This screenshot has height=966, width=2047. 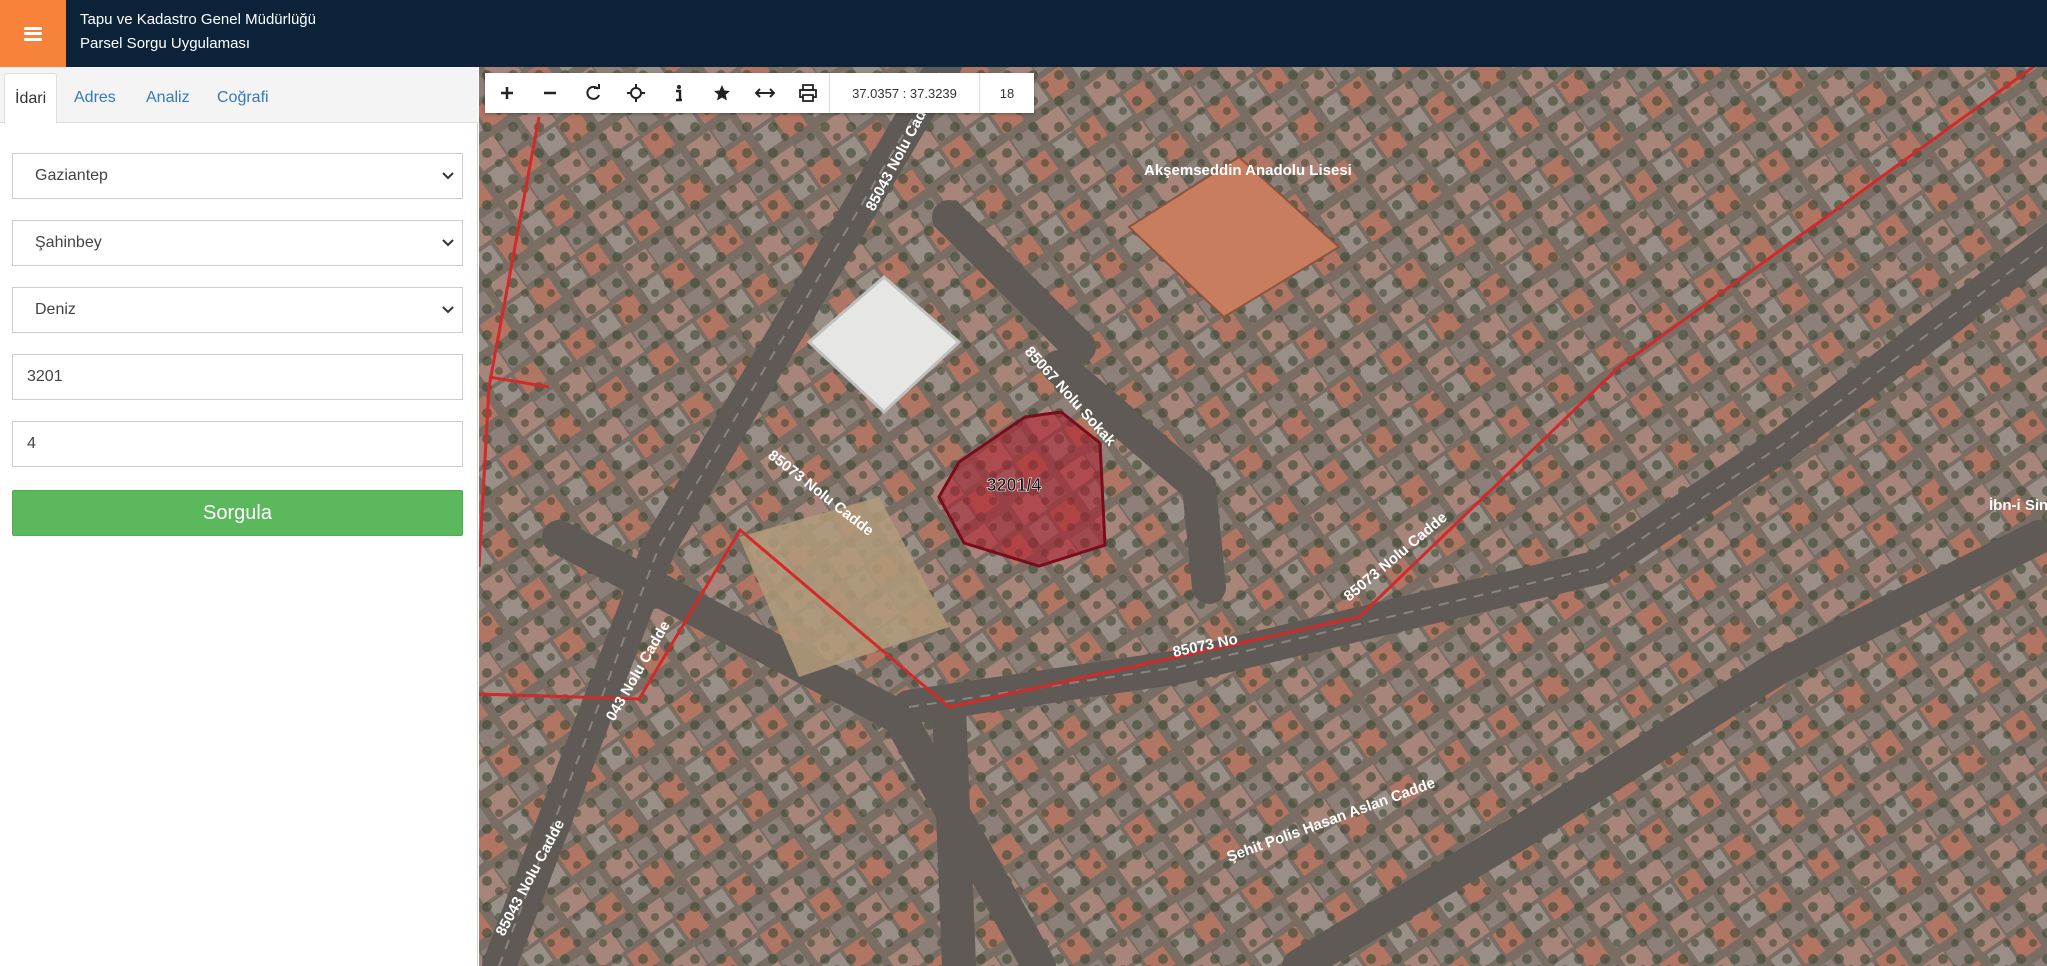 What do you see at coordinates (506, 93) in the screenshot?
I see `zoom-in-icon` at bounding box center [506, 93].